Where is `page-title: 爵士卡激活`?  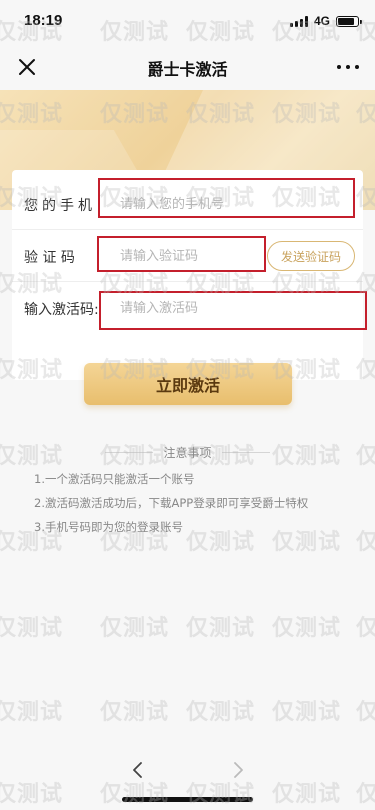
page-title: 爵士卡激活 is located at coordinates (187, 69).